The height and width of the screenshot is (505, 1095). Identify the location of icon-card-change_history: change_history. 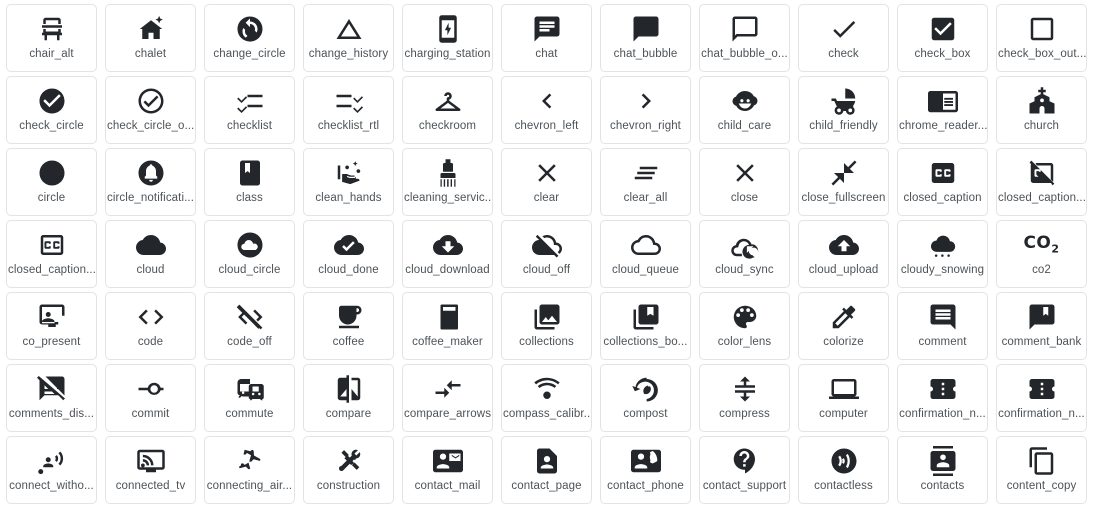
(348, 38).